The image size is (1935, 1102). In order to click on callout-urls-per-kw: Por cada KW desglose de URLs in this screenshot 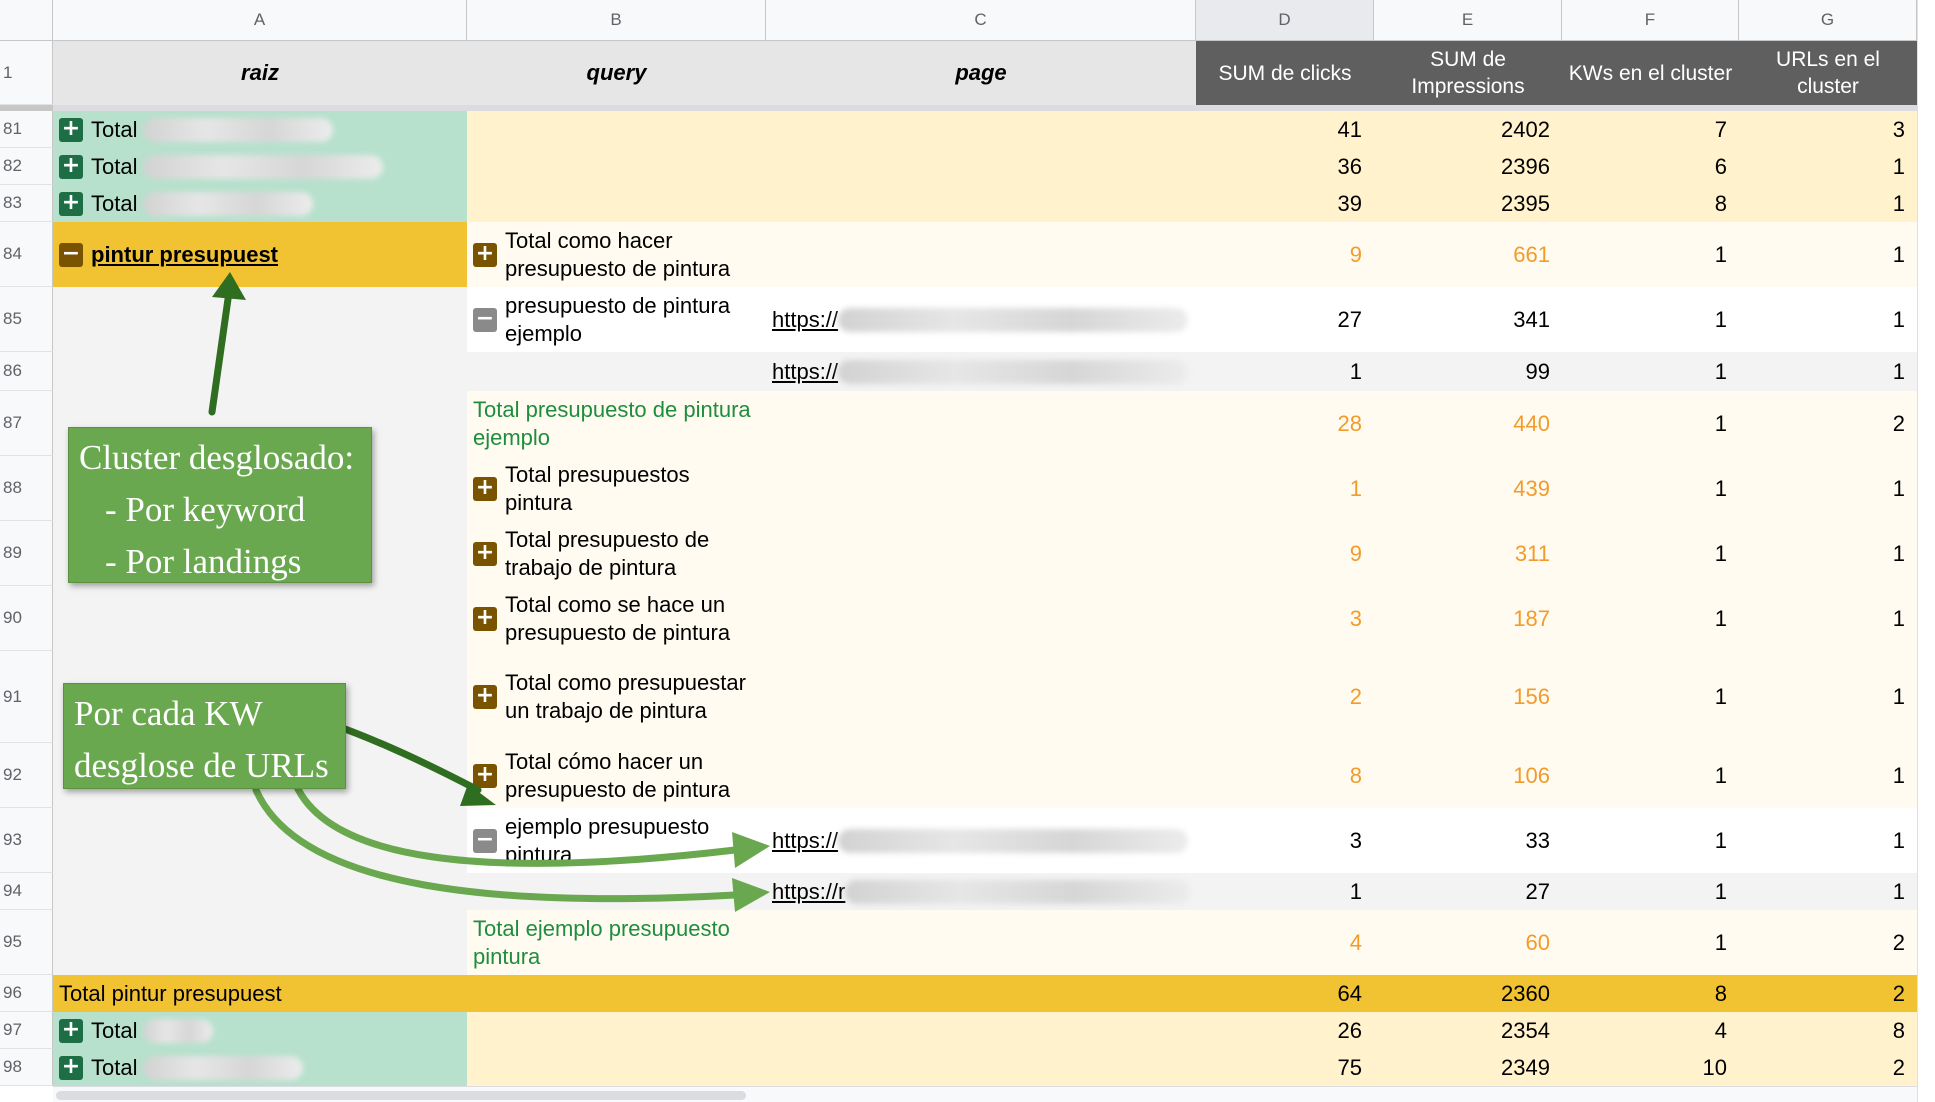, I will do `click(204, 736)`.